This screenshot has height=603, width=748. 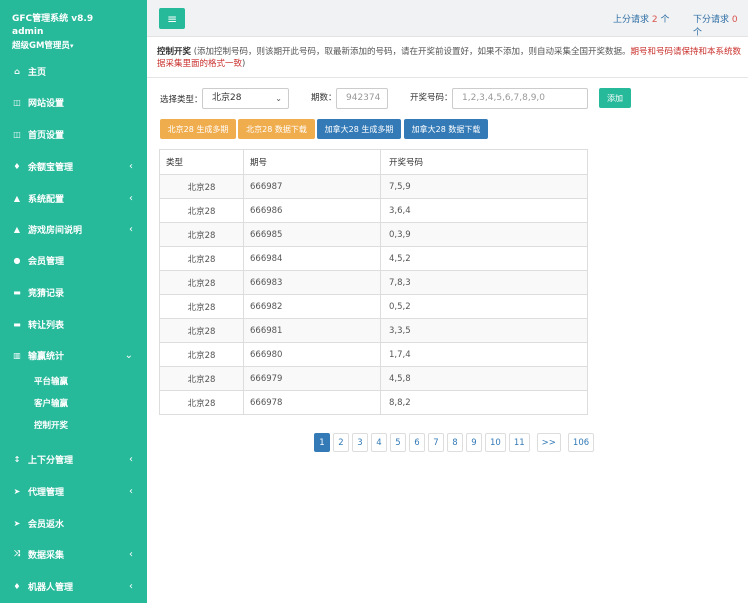 I want to click on user-role-label: 超级GM管理员, so click(x=41, y=46).